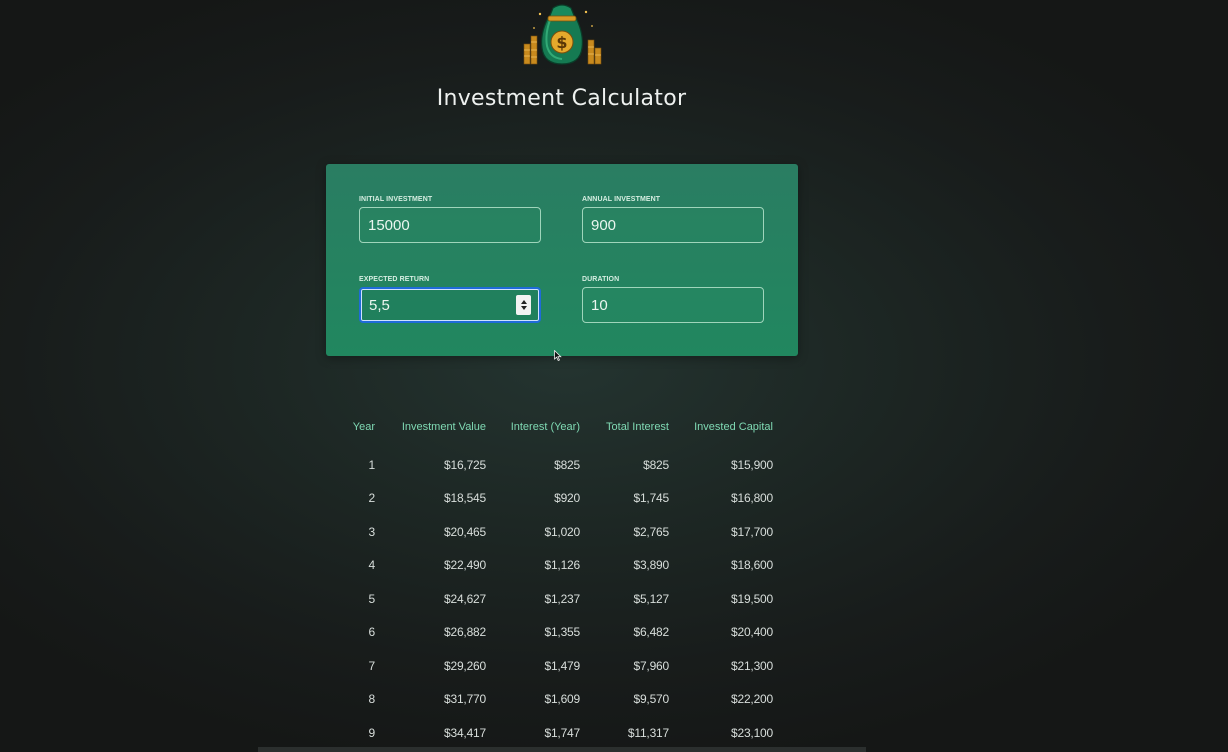  What do you see at coordinates (523, 308) in the screenshot?
I see `spinner-down-icon` at bounding box center [523, 308].